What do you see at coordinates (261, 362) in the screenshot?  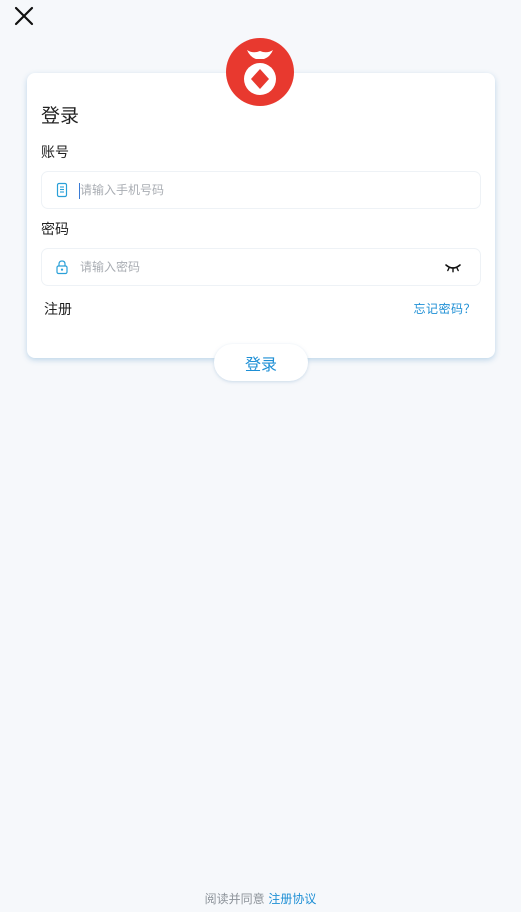 I see `login-button: 登录` at bounding box center [261, 362].